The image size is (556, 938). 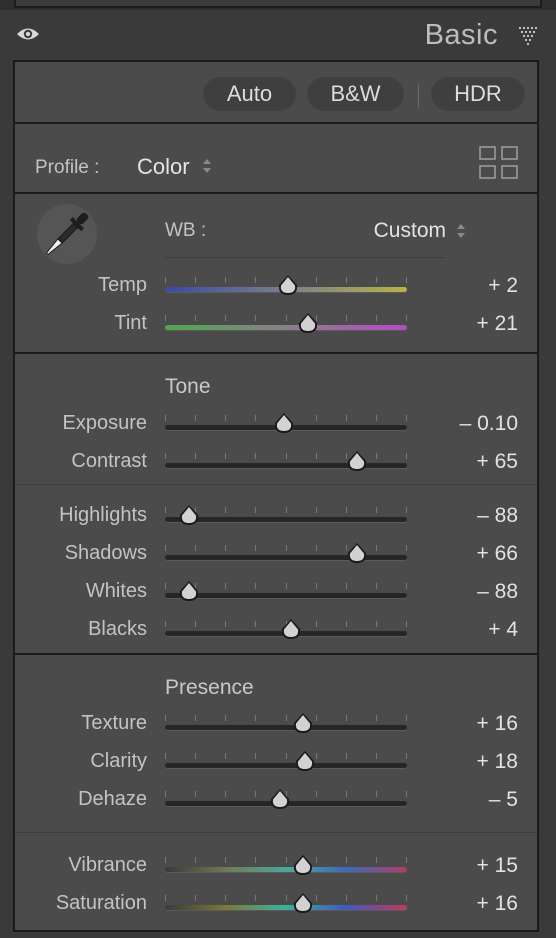 I want to click on exposure-slider-thumb, so click(x=284, y=423).